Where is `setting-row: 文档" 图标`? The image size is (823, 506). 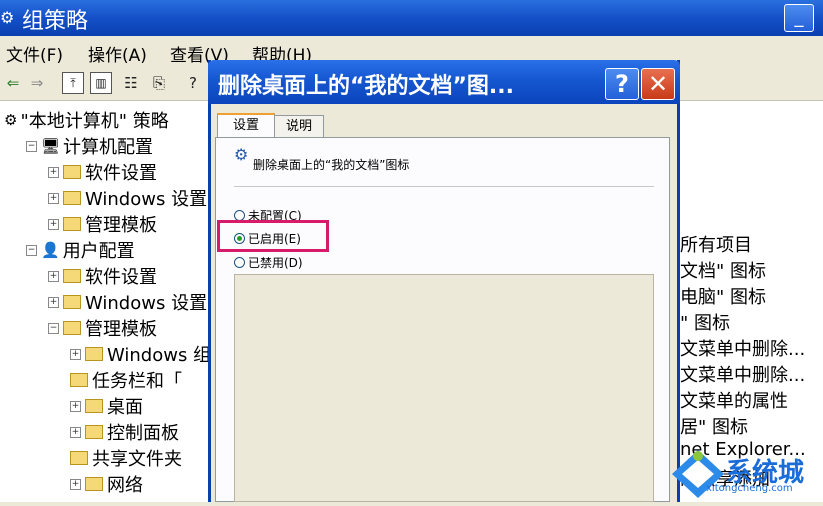
setting-row: 文档" 图标 is located at coordinates (723, 270).